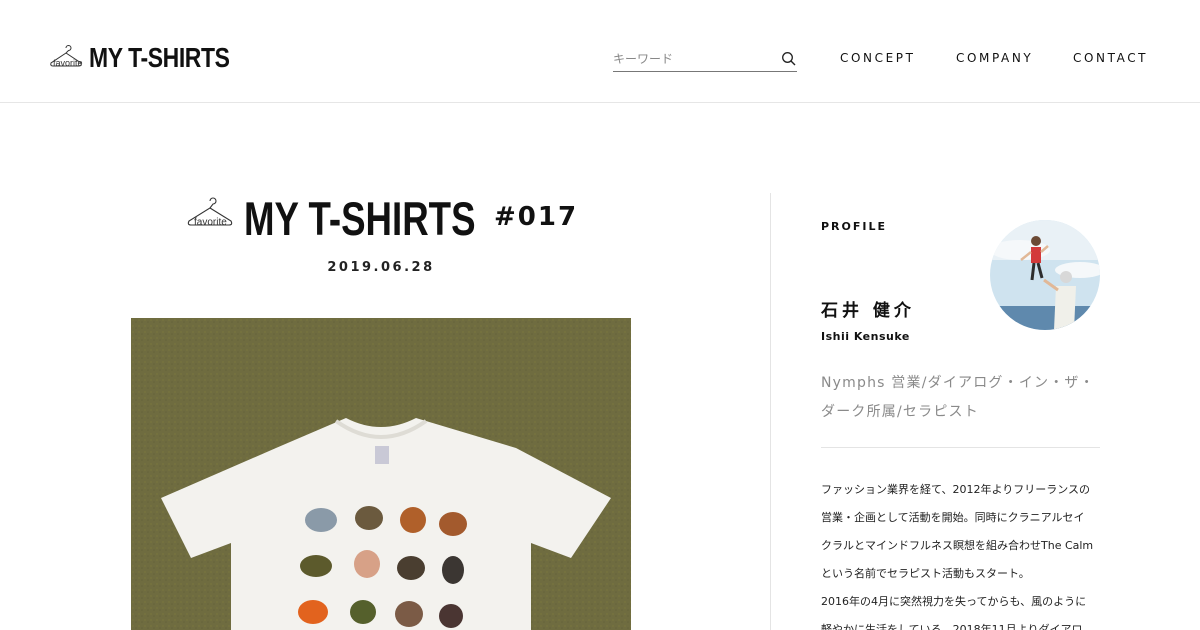 The image size is (1200, 630). I want to click on nav-contact: CONTACT, so click(1110, 58).